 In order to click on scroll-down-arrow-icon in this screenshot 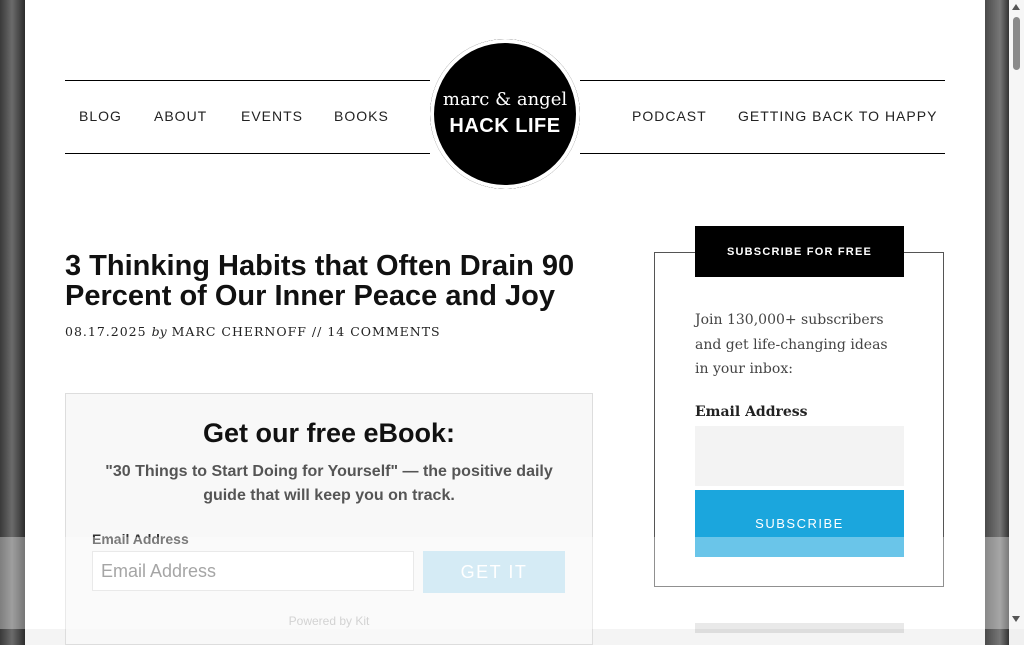, I will do `click(1016, 619)`.